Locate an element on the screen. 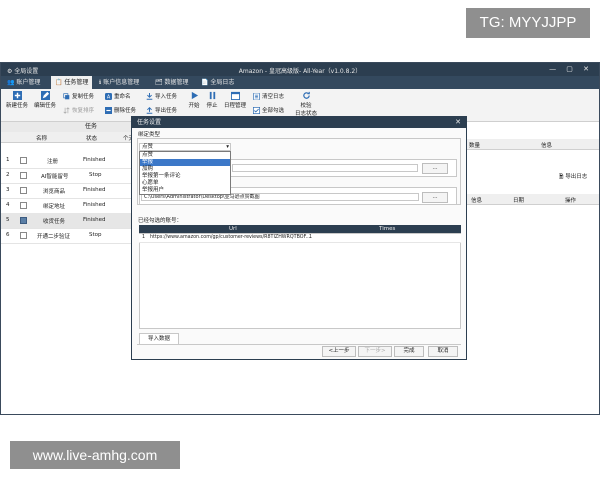 This screenshot has height=480, width=600. tab-global-log: 📄 全局日志 is located at coordinates (217, 82).